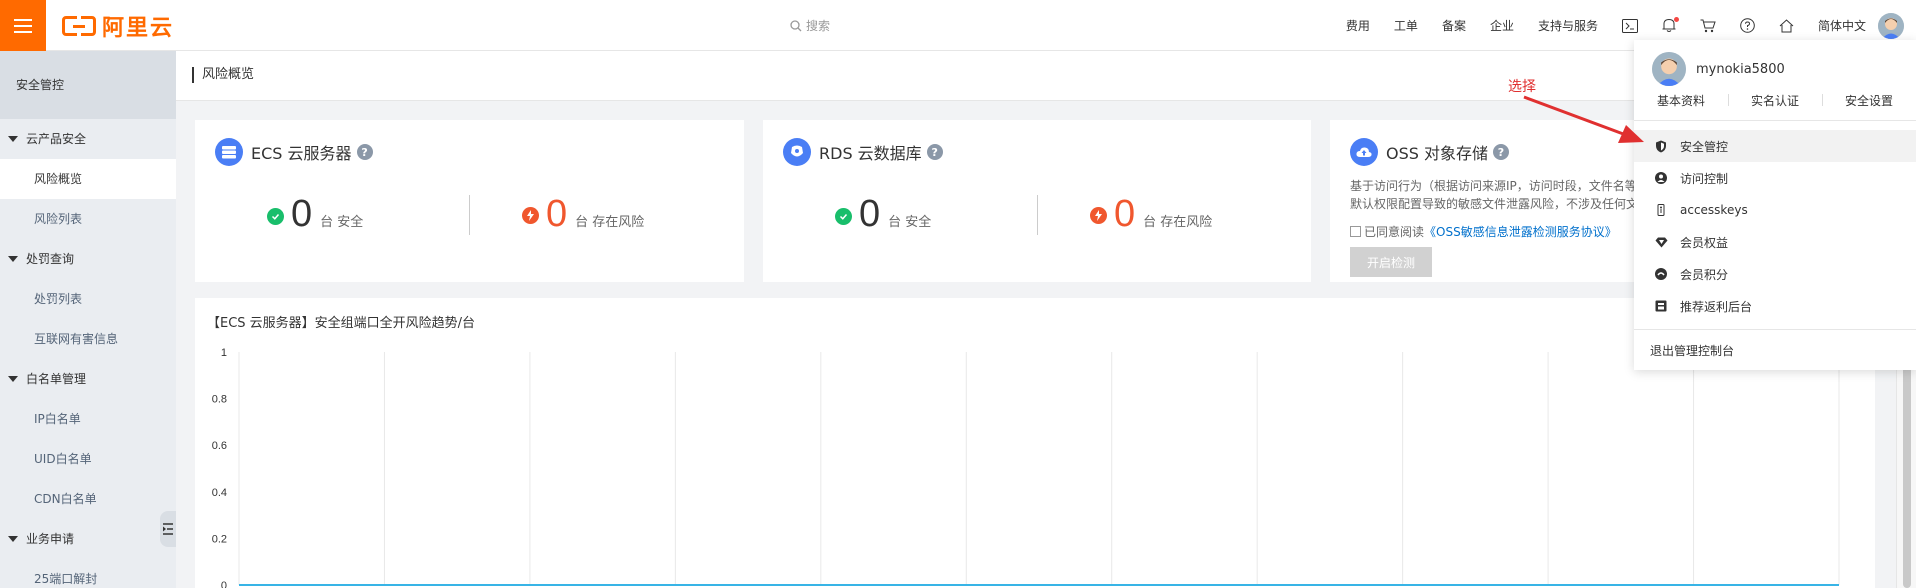 The height and width of the screenshot is (588, 1916). What do you see at coordinates (88, 139) in the screenshot?
I see `sidebar-group-cloud-security: 云产品安全` at bounding box center [88, 139].